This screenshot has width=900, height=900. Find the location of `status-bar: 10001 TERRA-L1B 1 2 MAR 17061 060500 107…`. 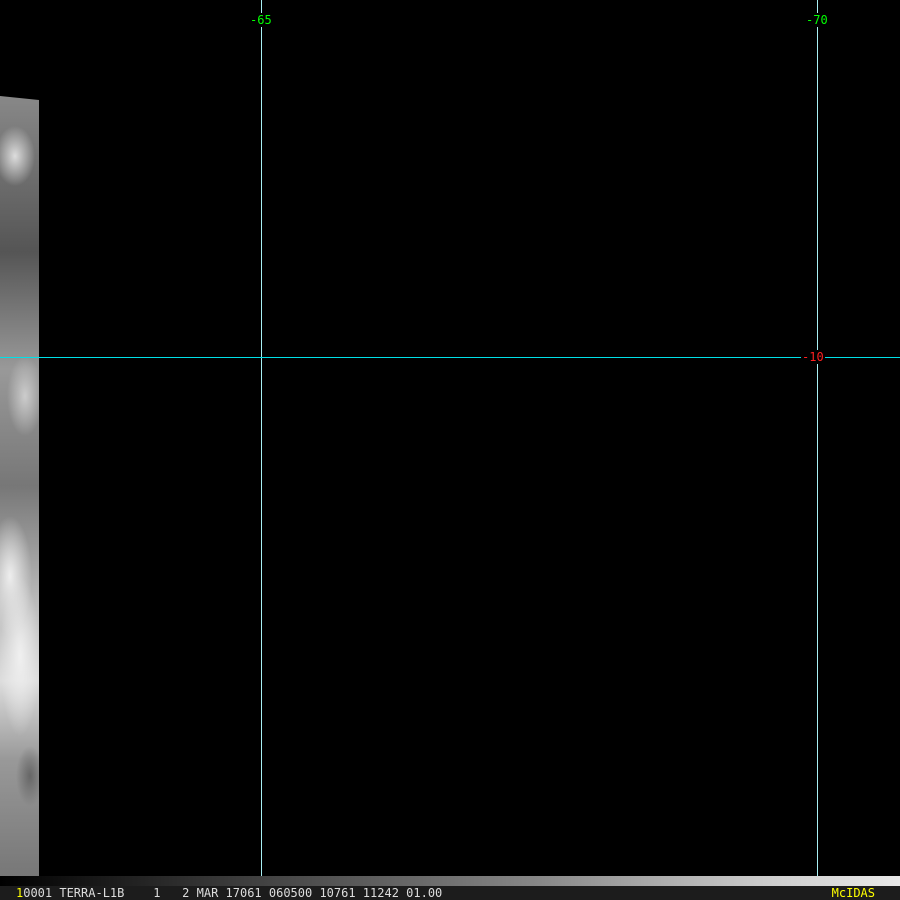

status-bar: 10001 TERRA-L1B 1 2 MAR 17061 060500 107… is located at coordinates (450, 893).